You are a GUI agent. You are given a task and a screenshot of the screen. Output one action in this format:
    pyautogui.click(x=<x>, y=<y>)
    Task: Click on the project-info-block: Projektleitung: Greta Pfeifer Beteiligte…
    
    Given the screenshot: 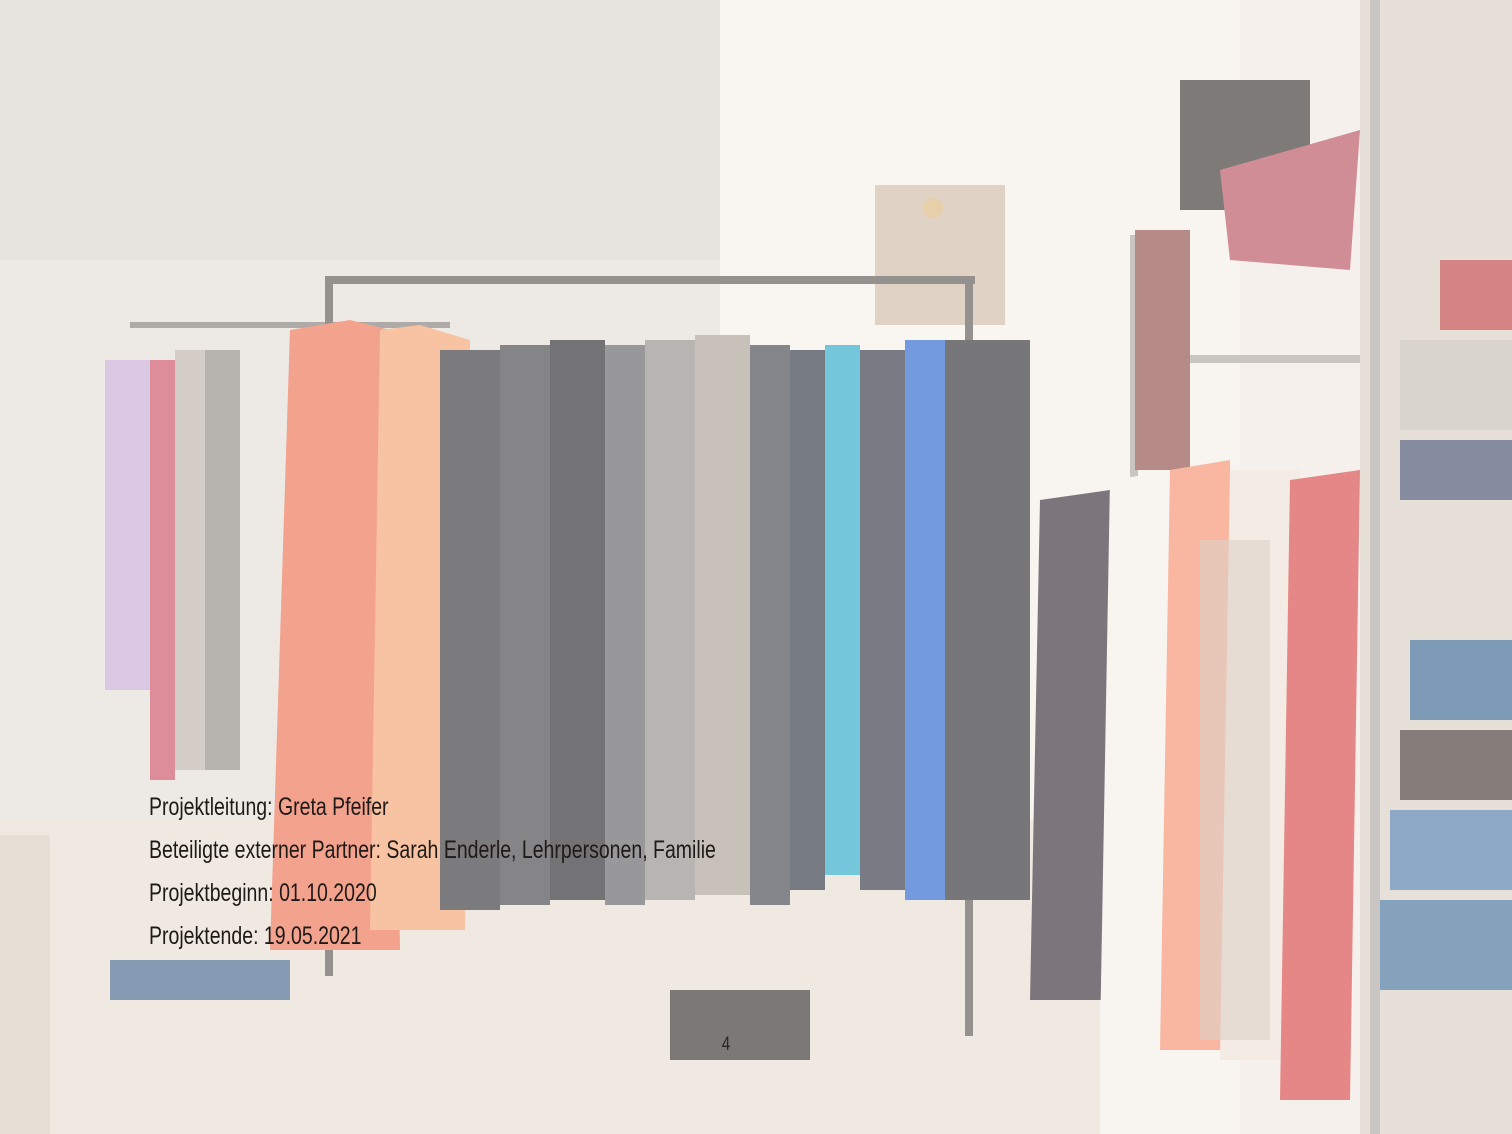 What is the action you would take?
    pyautogui.click(x=432, y=872)
    